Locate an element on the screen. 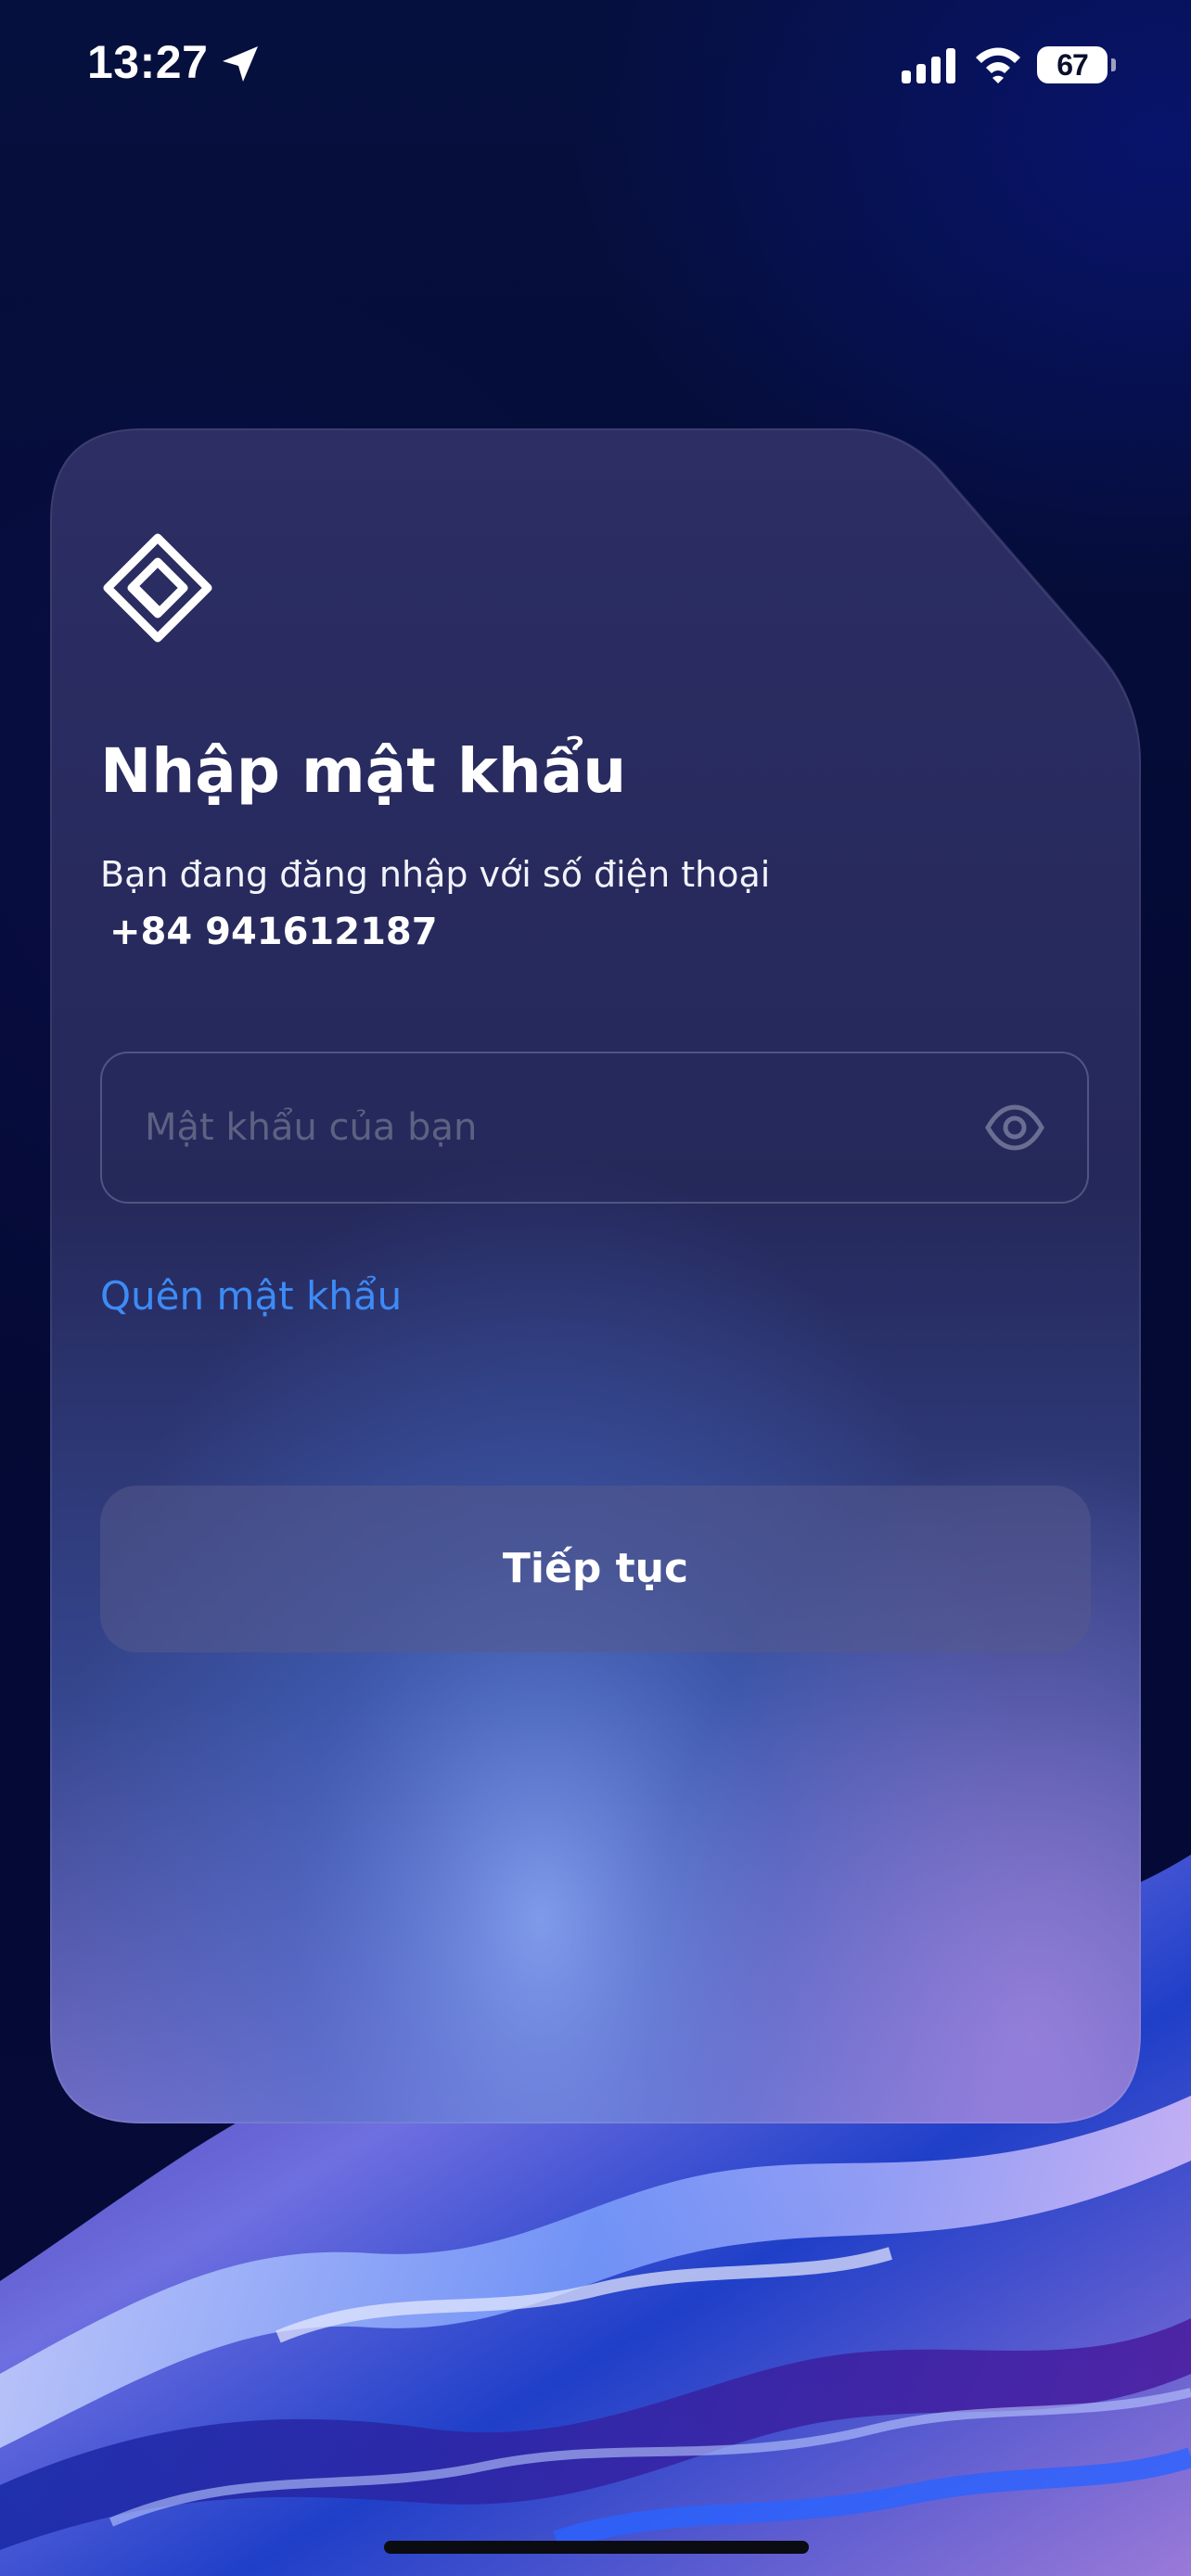  password-field is located at coordinates (594, 1128).